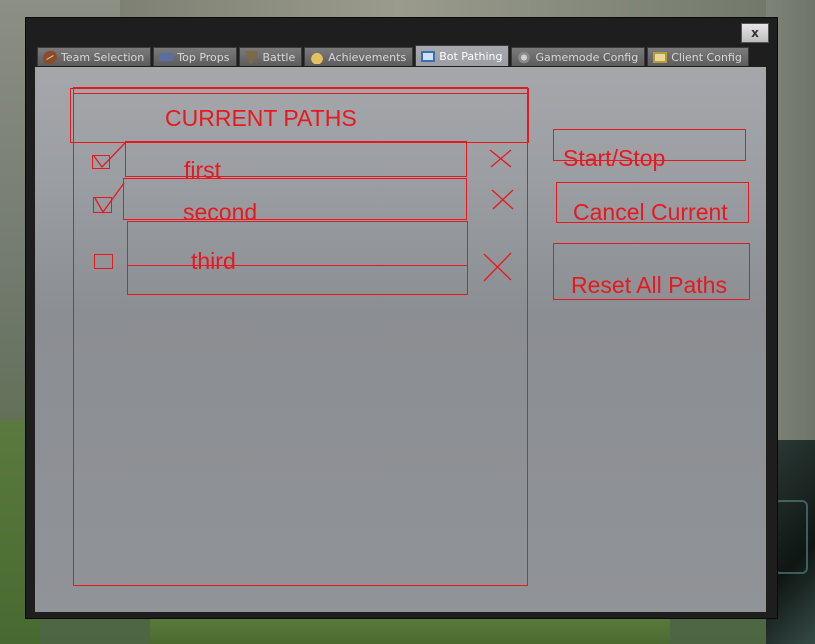 Image resolution: width=815 pixels, height=644 pixels. Describe the element at coordinates (279, 57) in the screenshot. I see `tab-label: Battle` at that location.